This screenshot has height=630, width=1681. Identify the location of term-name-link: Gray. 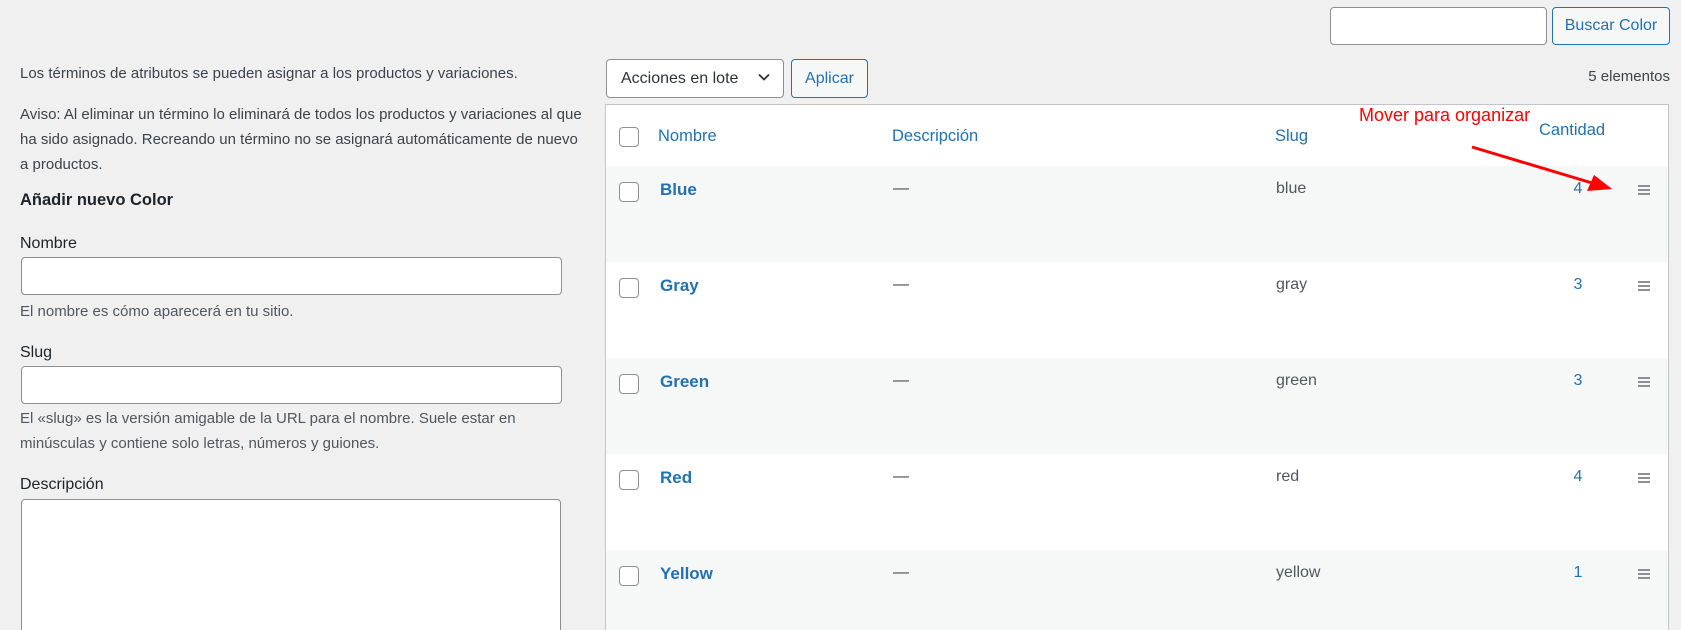
(679, 286).